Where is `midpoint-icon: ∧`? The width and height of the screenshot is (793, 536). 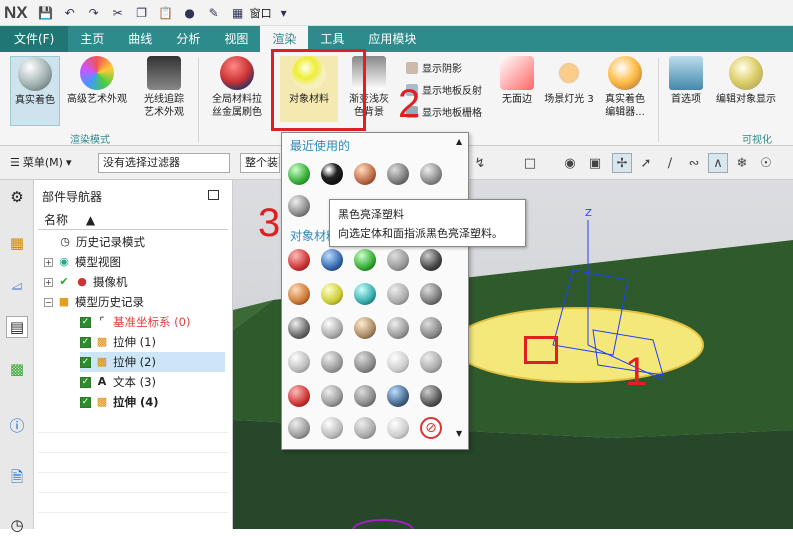 midpoint-icon: ∧ is located at coordinates (718, 163).